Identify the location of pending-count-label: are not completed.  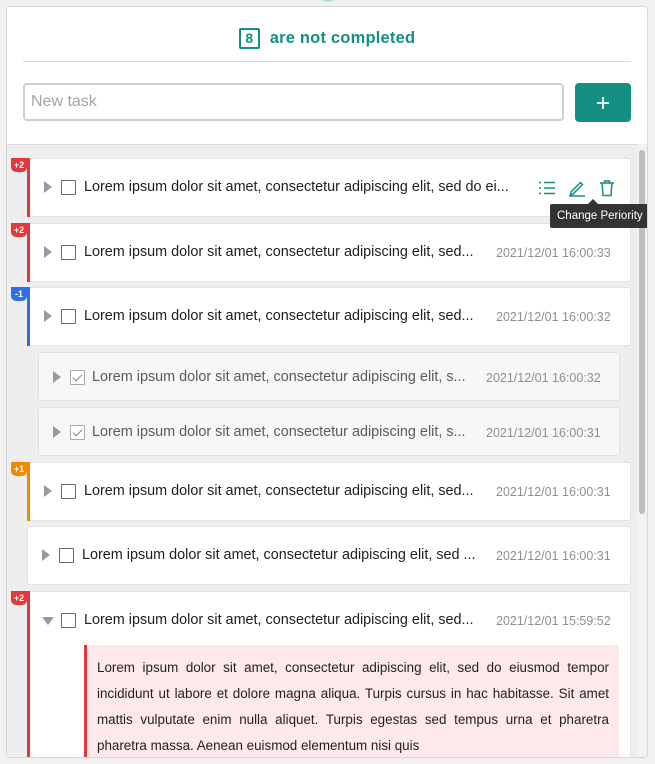
(342, 37).